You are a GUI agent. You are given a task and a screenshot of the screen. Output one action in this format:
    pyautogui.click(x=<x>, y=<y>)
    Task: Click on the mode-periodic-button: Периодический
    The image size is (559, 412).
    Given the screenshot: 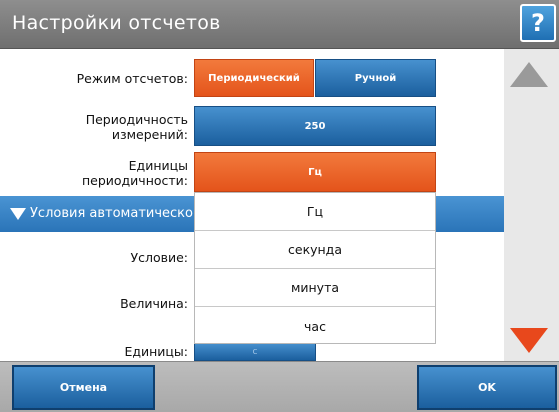 What is the action you would take?
    pyautogui.click(x=254, y=78)
    